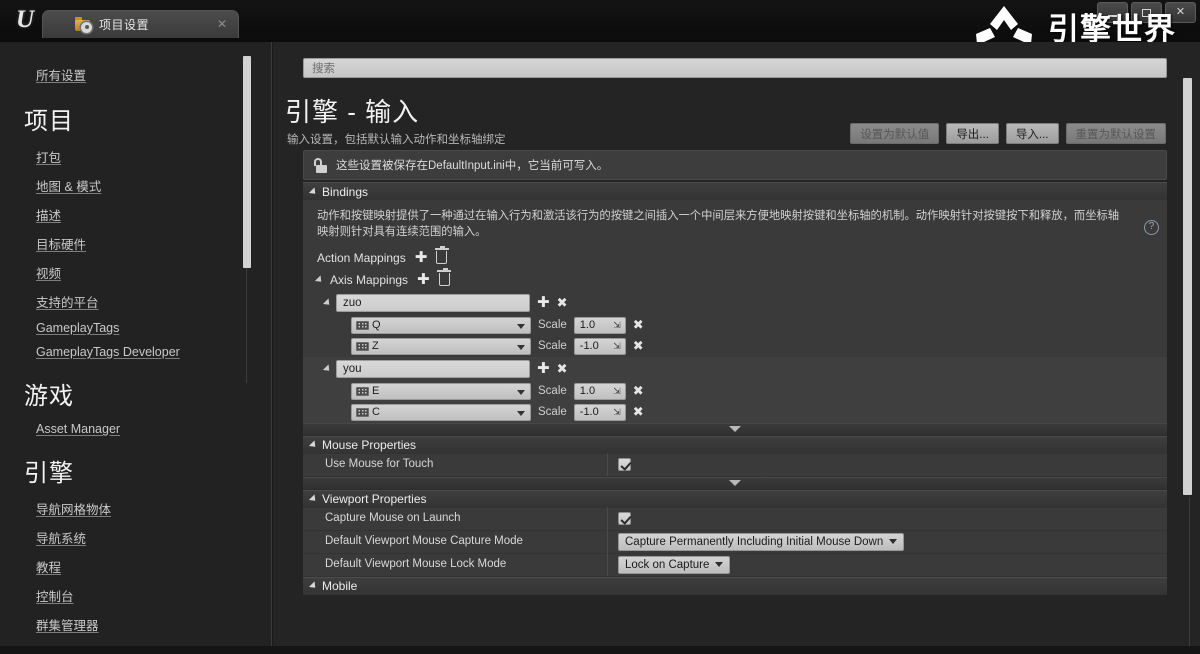 The height and width of the screenshot is (654, 1200). Describe the element at coordinates (423, 279) in the screenshot. I see `add-axis-mapping-icon: ✚` at that location.